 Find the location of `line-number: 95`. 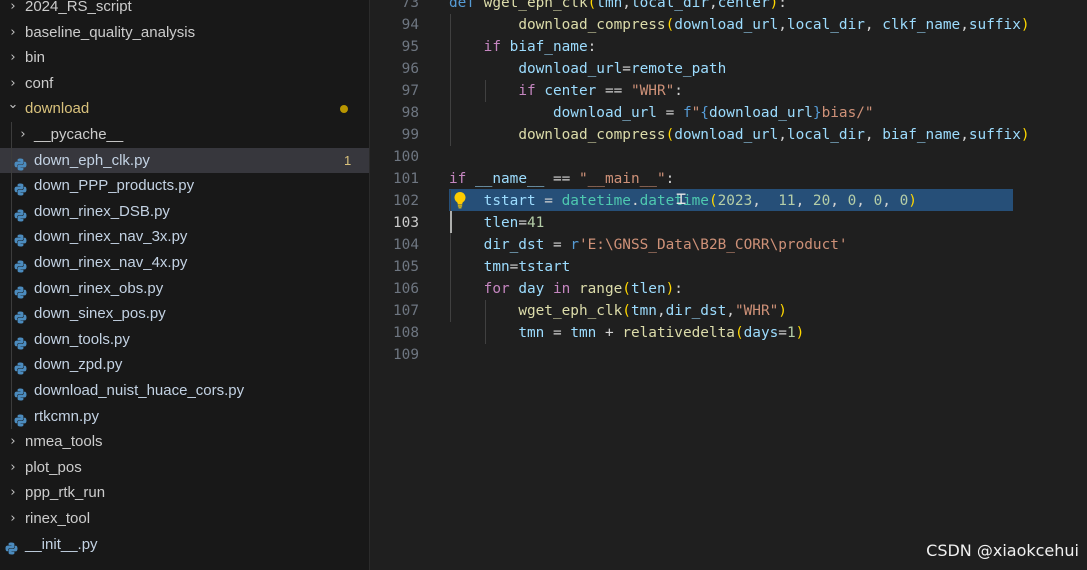

line-number: 95 is located at coordinates (410, 47).